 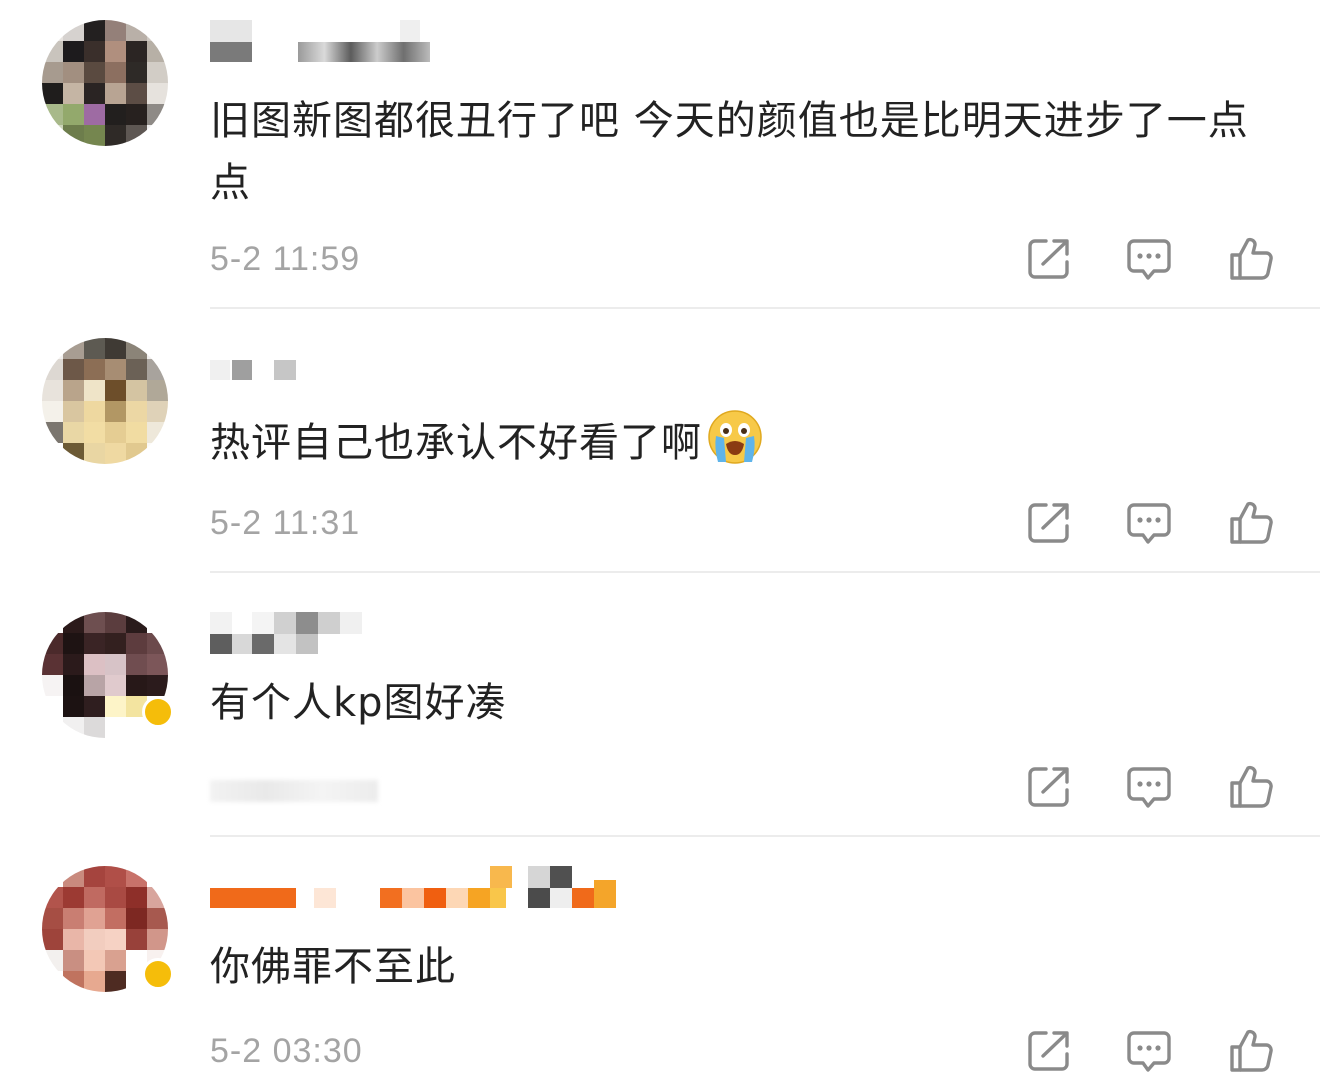 What do you see at coordinates (333, 967) in the screenshot?
I see `comment-text: 你佛罪不至此` at bounding box center [333, 967].